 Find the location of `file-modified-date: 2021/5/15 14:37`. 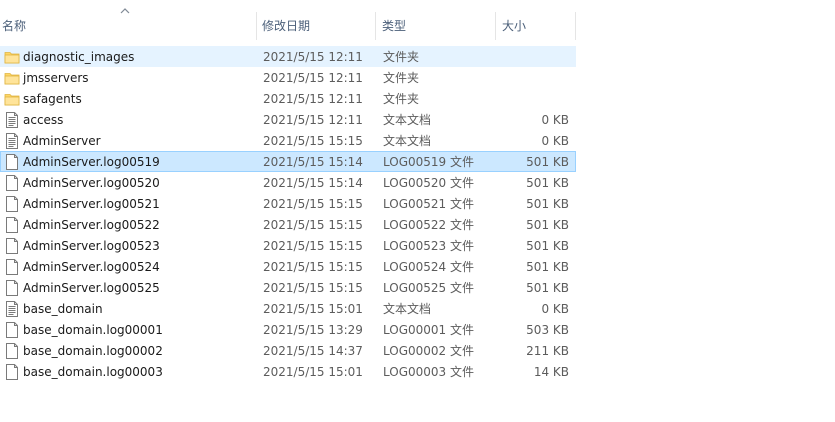

file-modified-date: 2021/5/15 14:37 is located at coordinates (313, 351).